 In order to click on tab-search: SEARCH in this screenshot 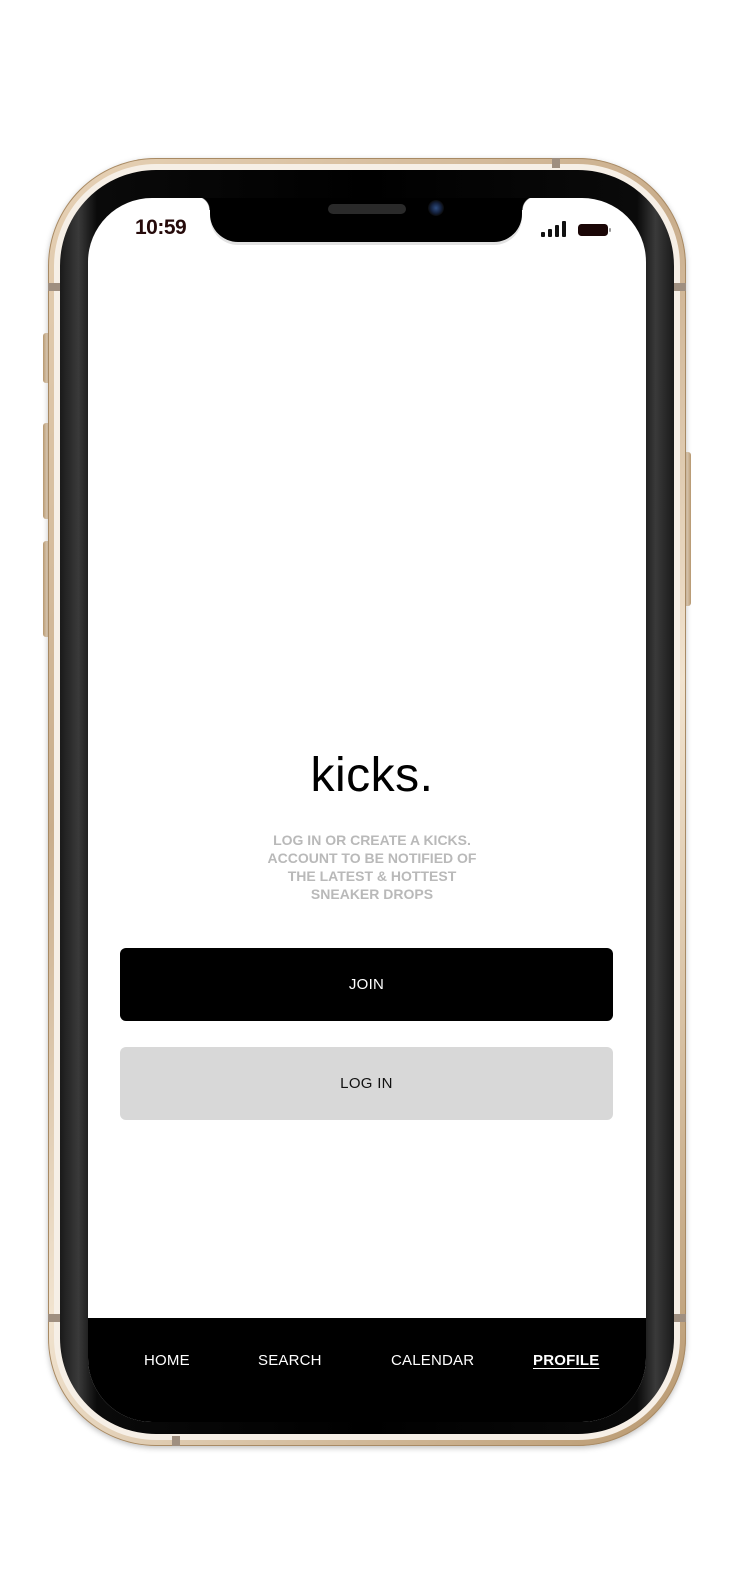, I will do `click(290, 1360)`.